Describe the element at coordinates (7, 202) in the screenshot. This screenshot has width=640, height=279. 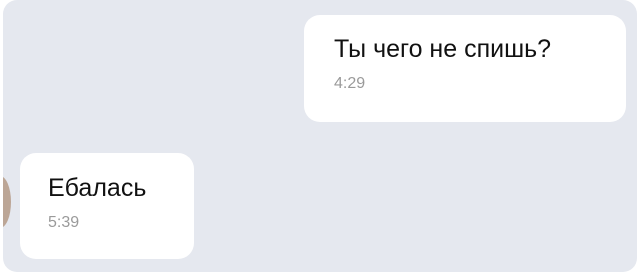
I see `contact-avatar` at that location.